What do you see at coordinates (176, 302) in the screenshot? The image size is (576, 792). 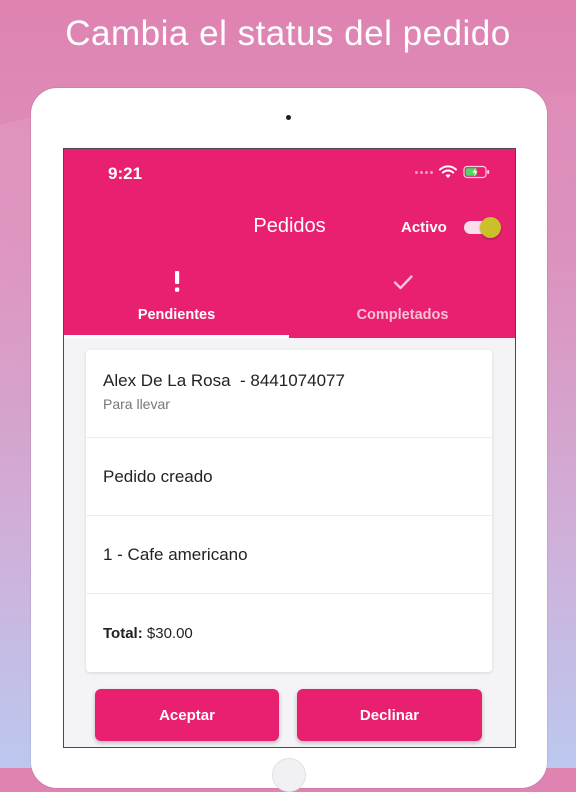 I see `tab-pendientes: Pendientes` at bounding box center [176, 302].